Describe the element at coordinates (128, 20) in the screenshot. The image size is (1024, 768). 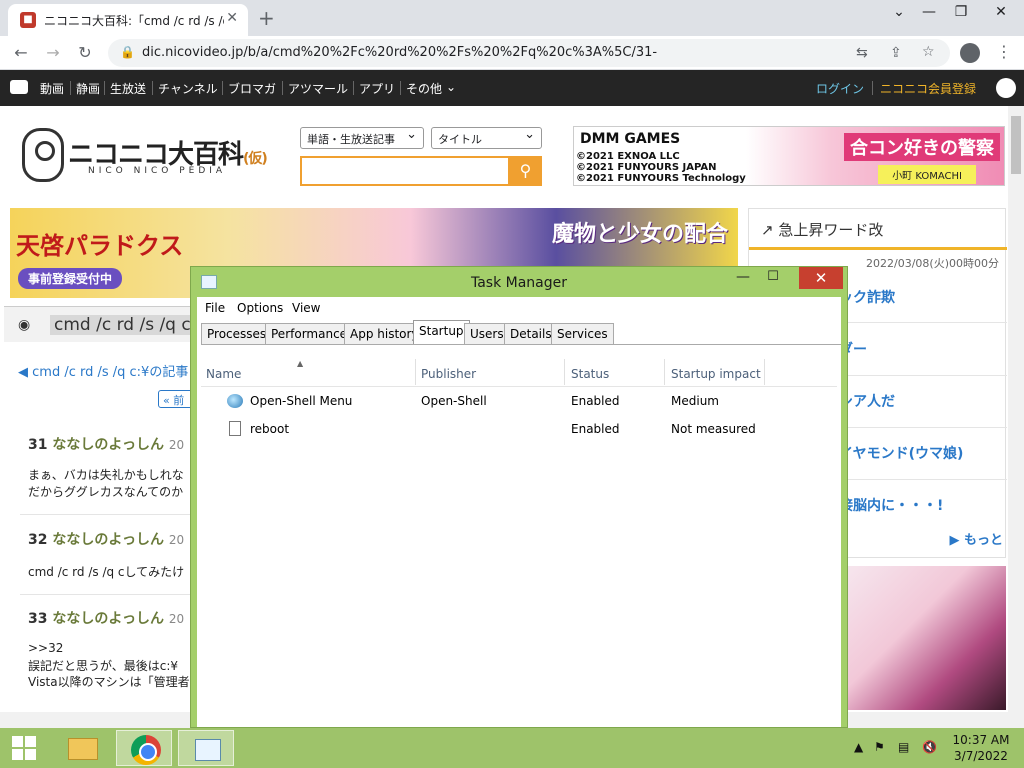
I see `browser-tab: ■ ニコニコ大百科:「cmd /c rd /s /q c: ✕` at that location.